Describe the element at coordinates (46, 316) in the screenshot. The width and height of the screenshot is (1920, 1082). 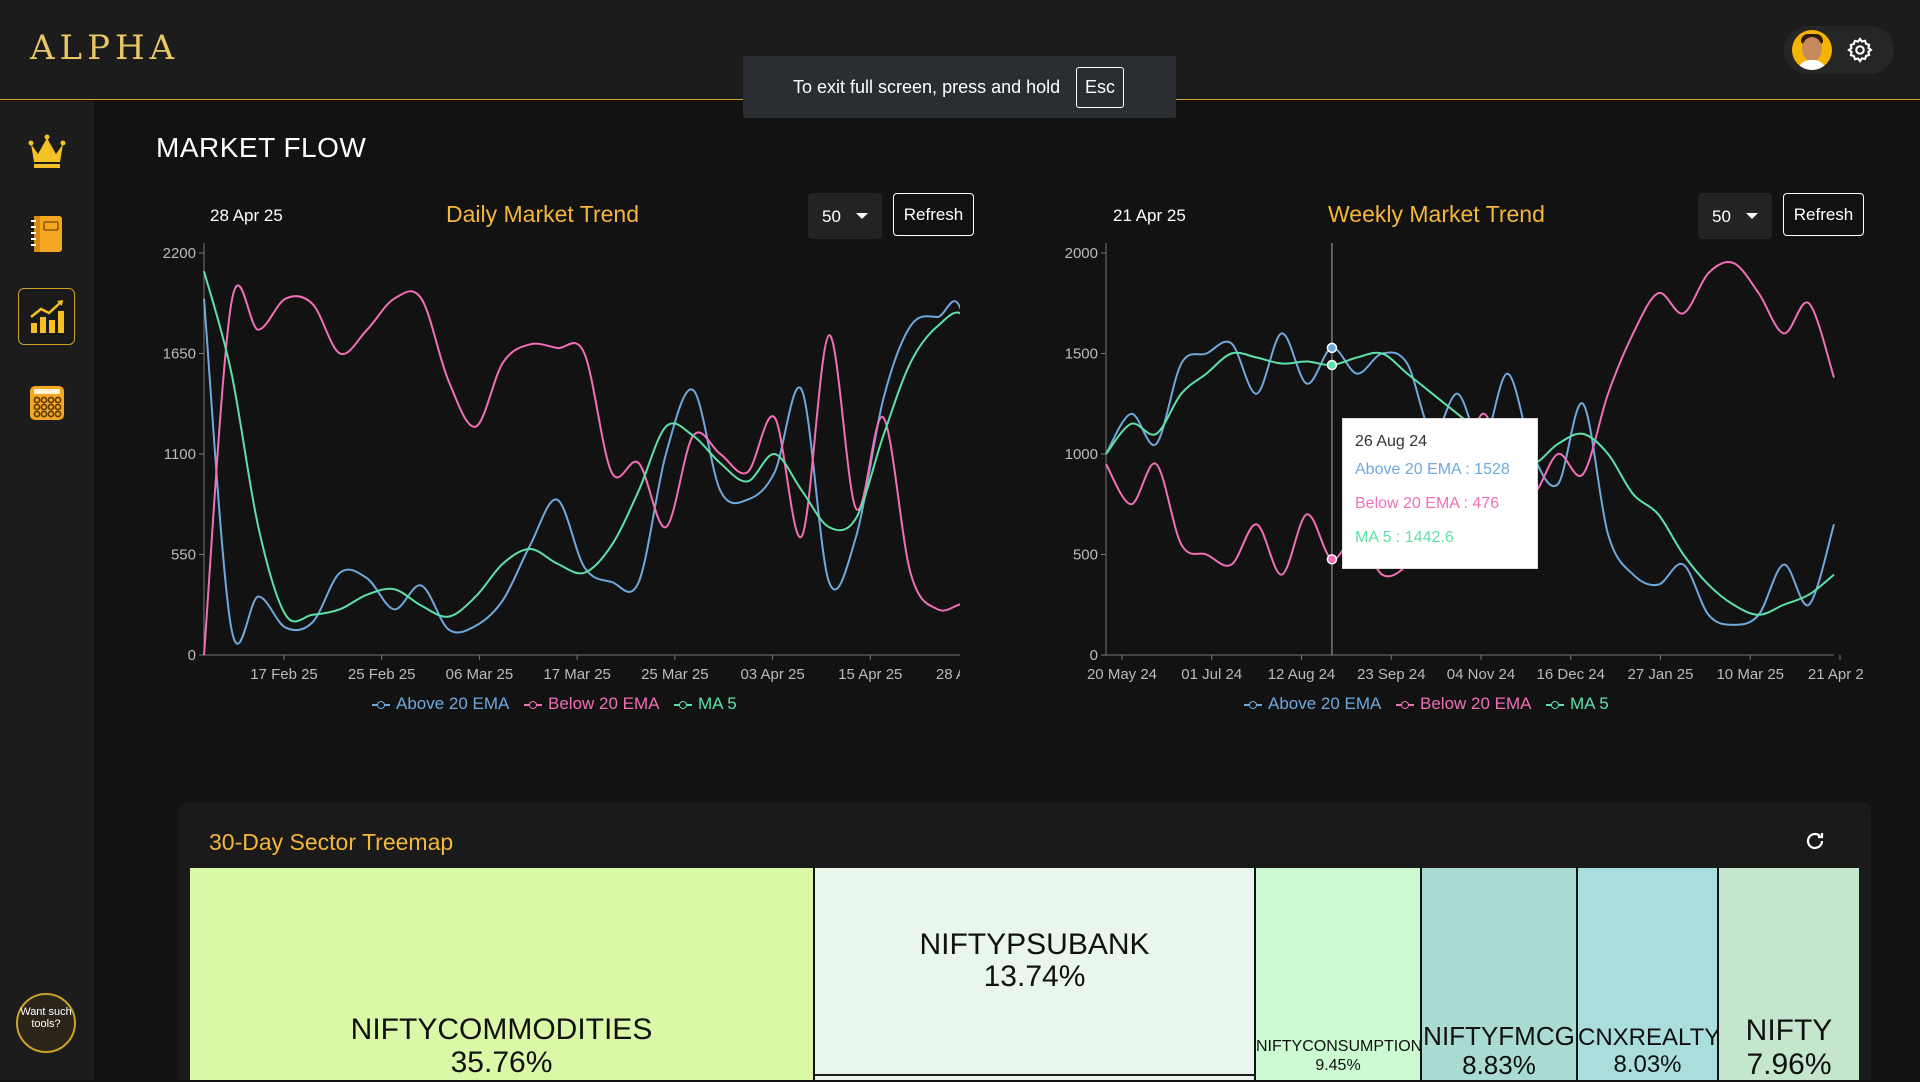
I see `sidebar-item-market-flow` at that location.